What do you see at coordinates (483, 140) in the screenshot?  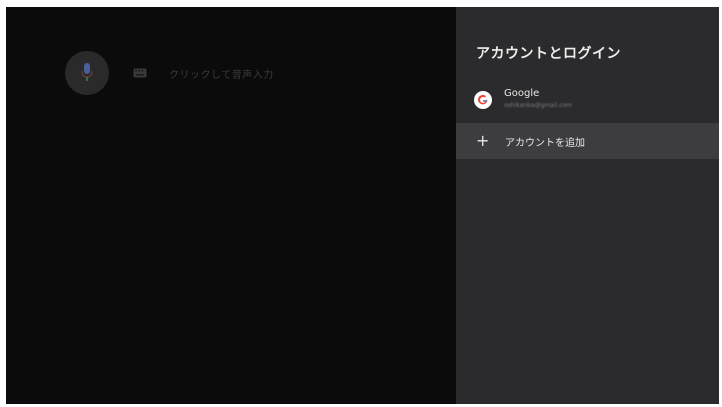 I see `plus-icon: +` at bounding box center [483, 140].